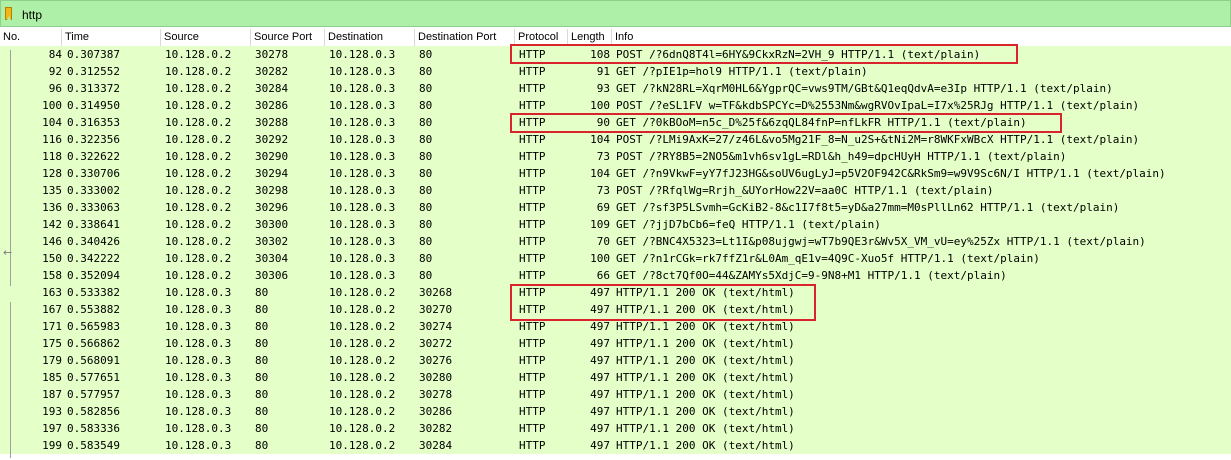  What do you see at coordinates (93, 241) in the screenshot?
I see `packet-time: 0.340426` at bounding box center [93, 241].